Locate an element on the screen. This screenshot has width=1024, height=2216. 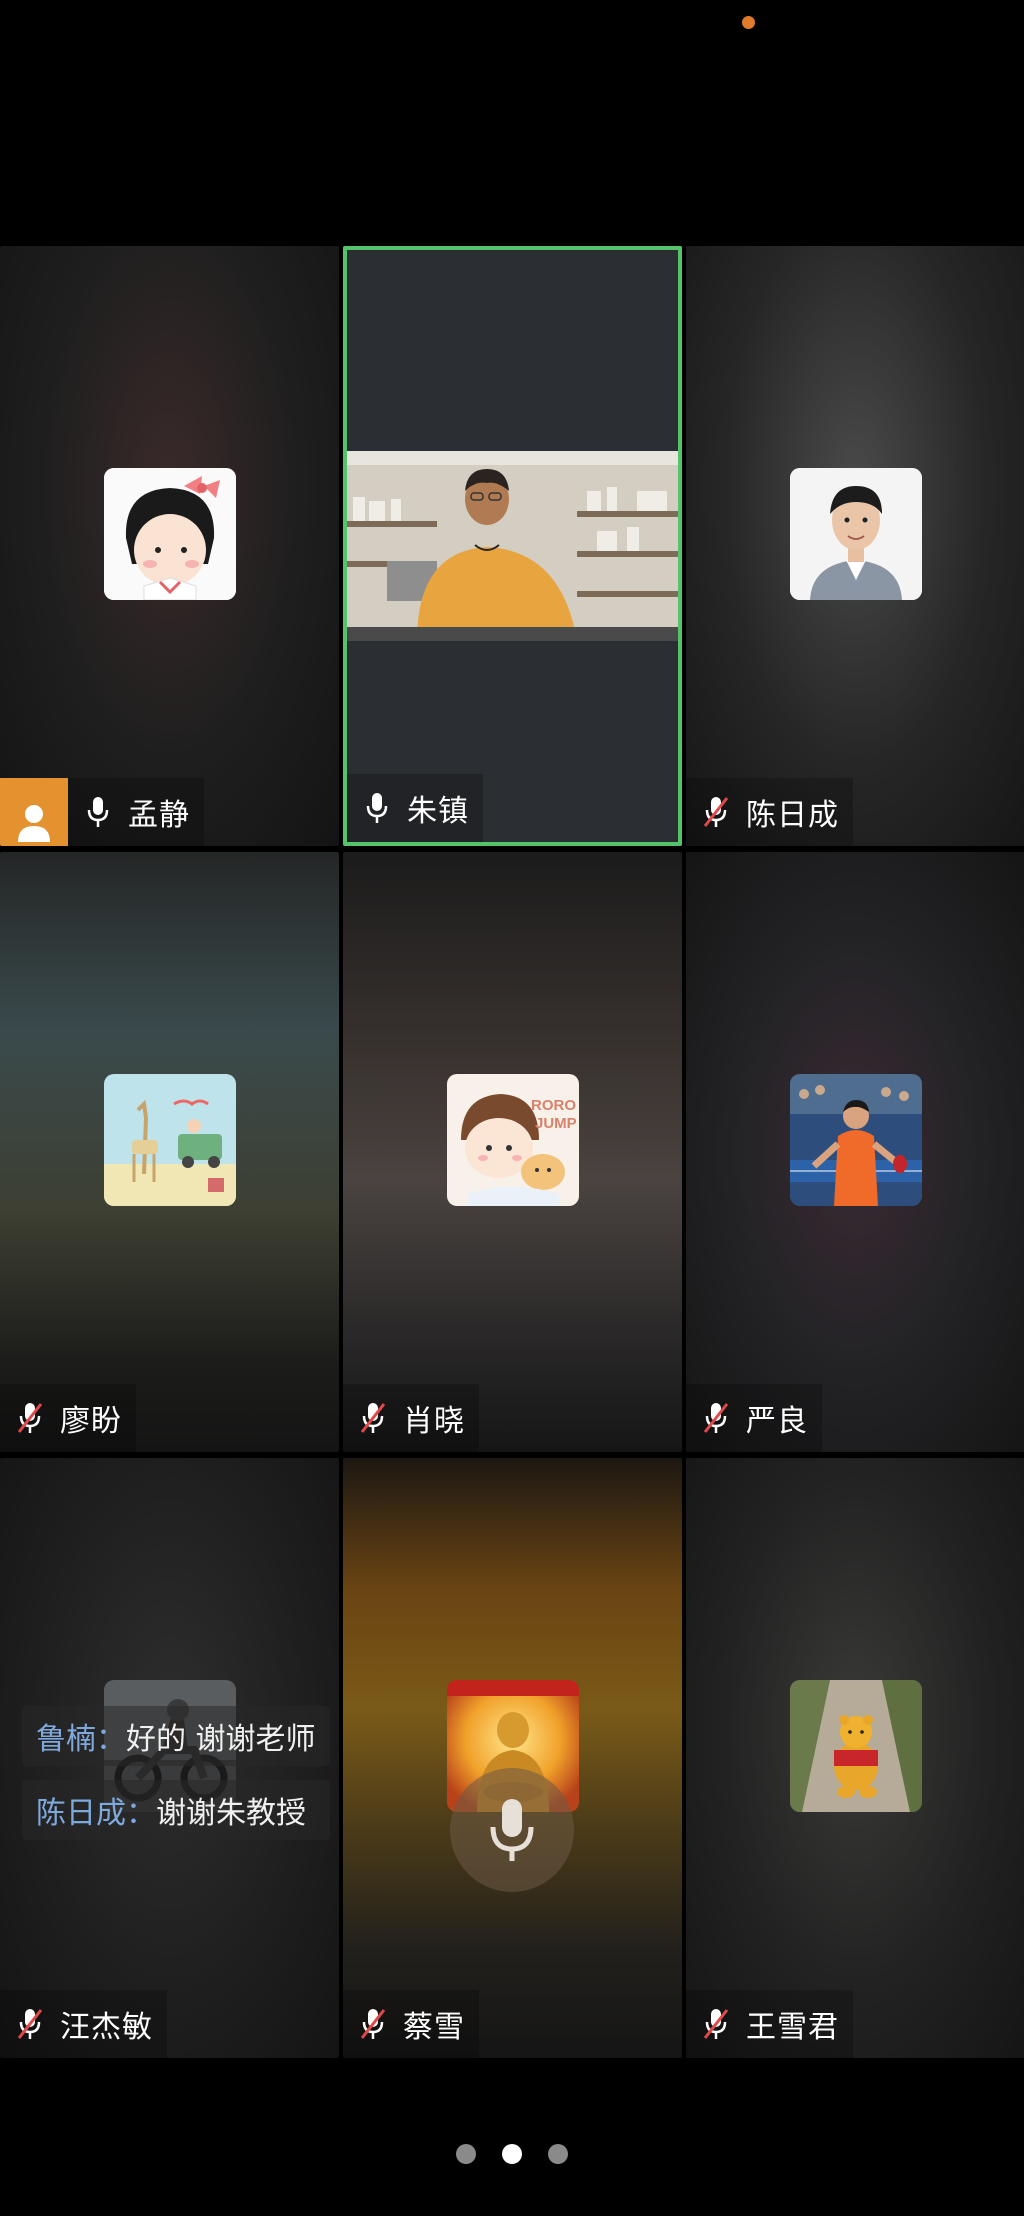
participant-name: 廖盼 is located at coordinates (91, 1421).